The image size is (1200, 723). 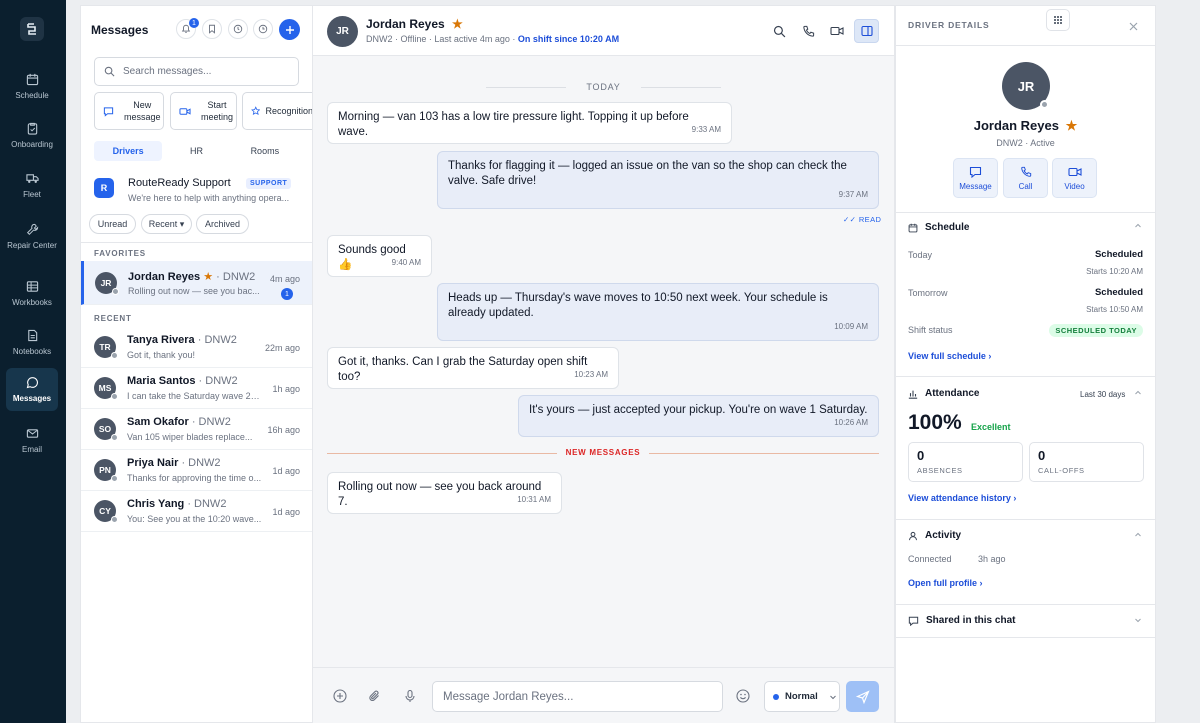 I want to click on saved-button, so click(x=212, y=29).